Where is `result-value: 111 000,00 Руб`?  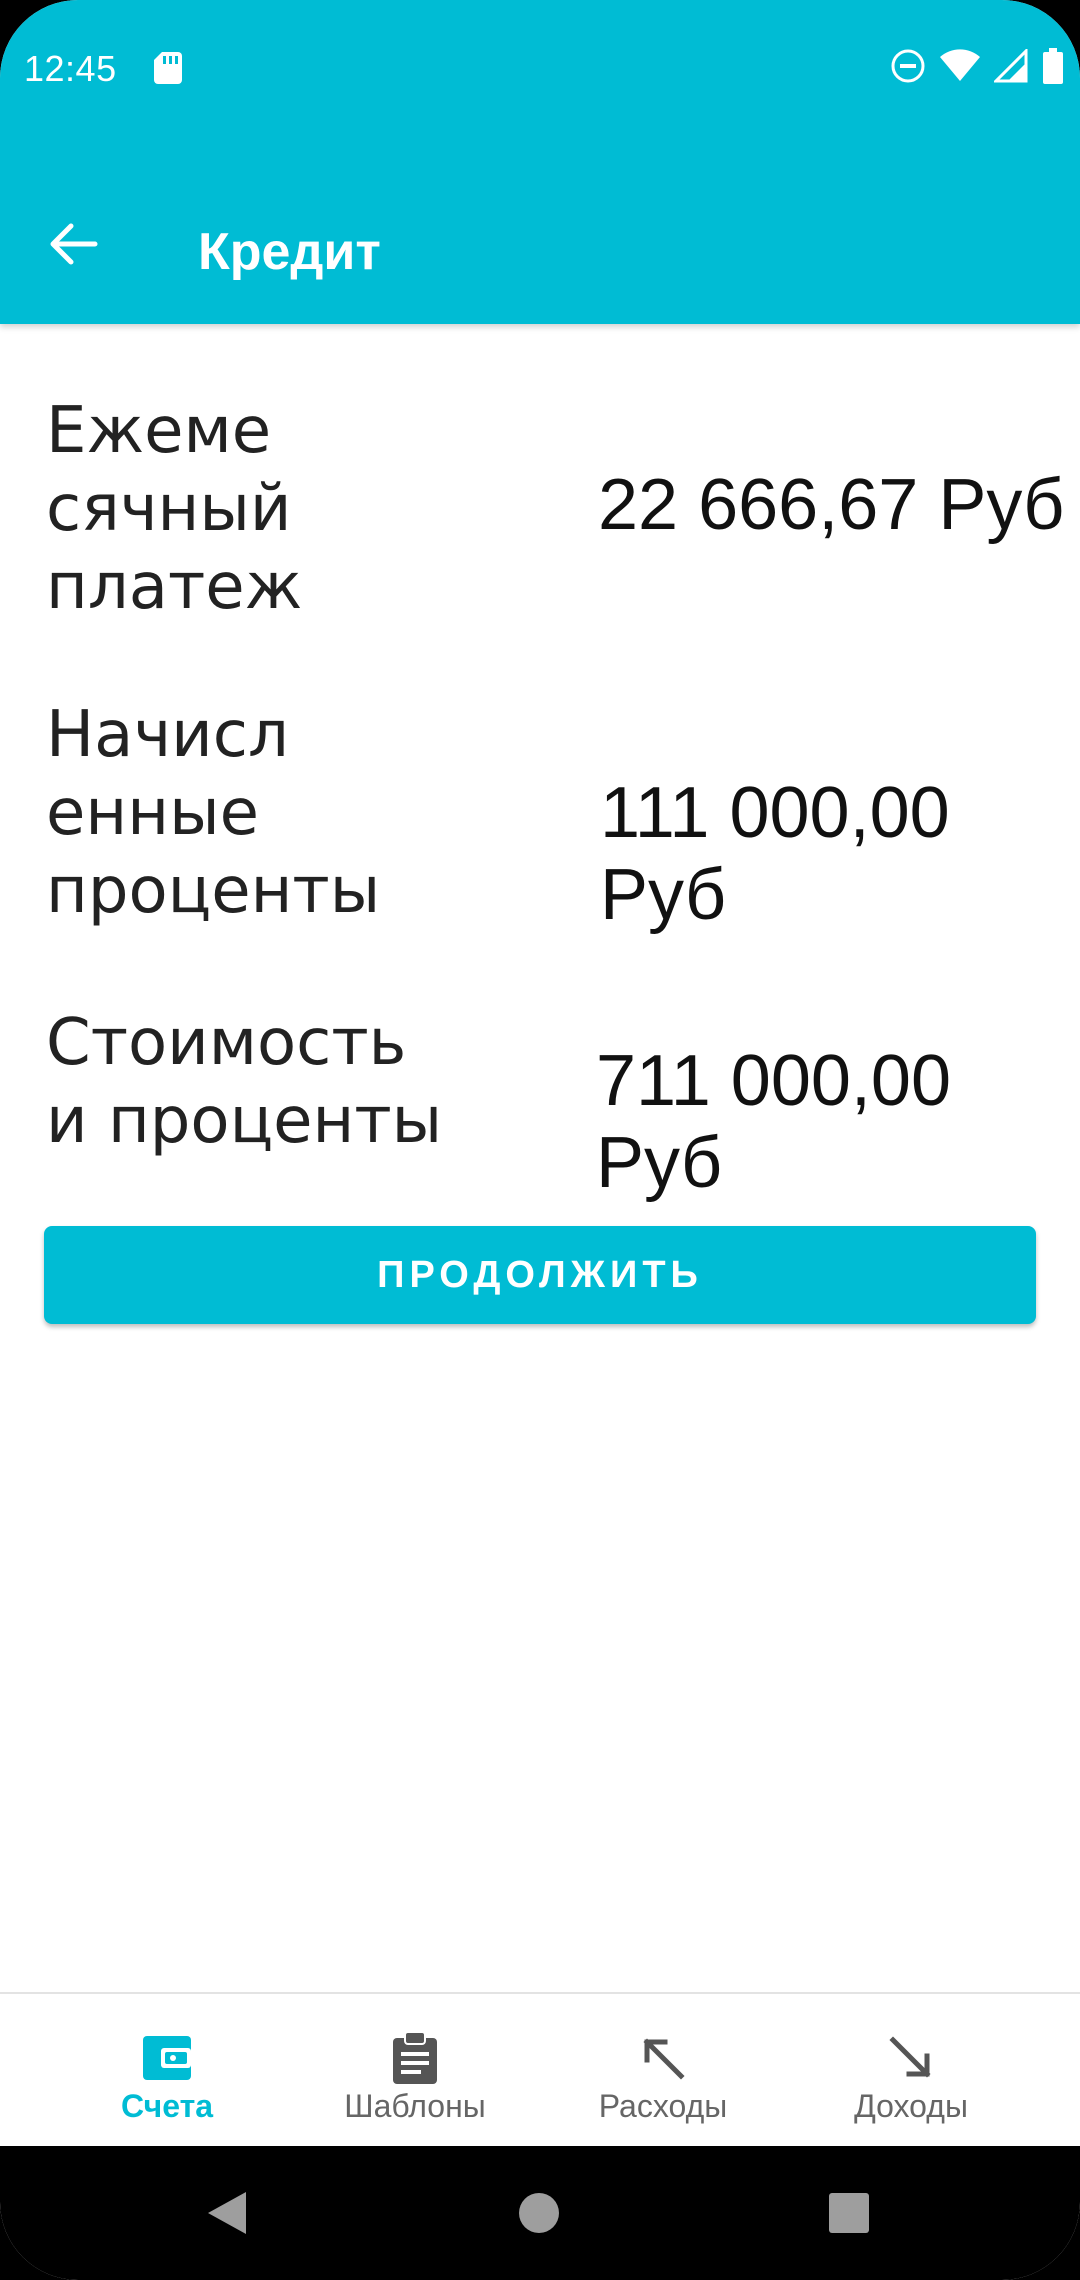
result-value: 111 000,00 Руб is located at coordinates (775, 854).